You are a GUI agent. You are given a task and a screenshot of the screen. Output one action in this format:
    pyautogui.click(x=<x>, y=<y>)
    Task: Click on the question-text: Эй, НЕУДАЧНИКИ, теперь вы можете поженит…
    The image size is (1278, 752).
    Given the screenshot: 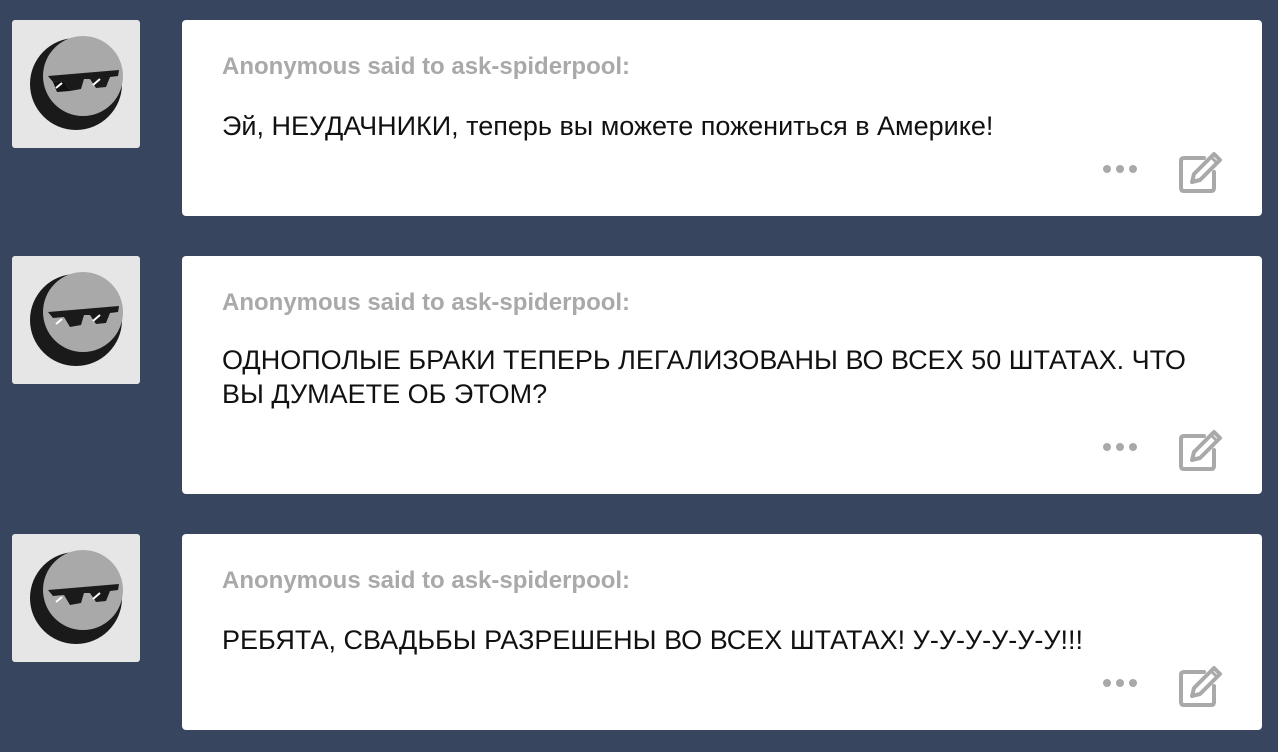 What is the action you would take?
    pyautogui.click(x=608, y=126)
    